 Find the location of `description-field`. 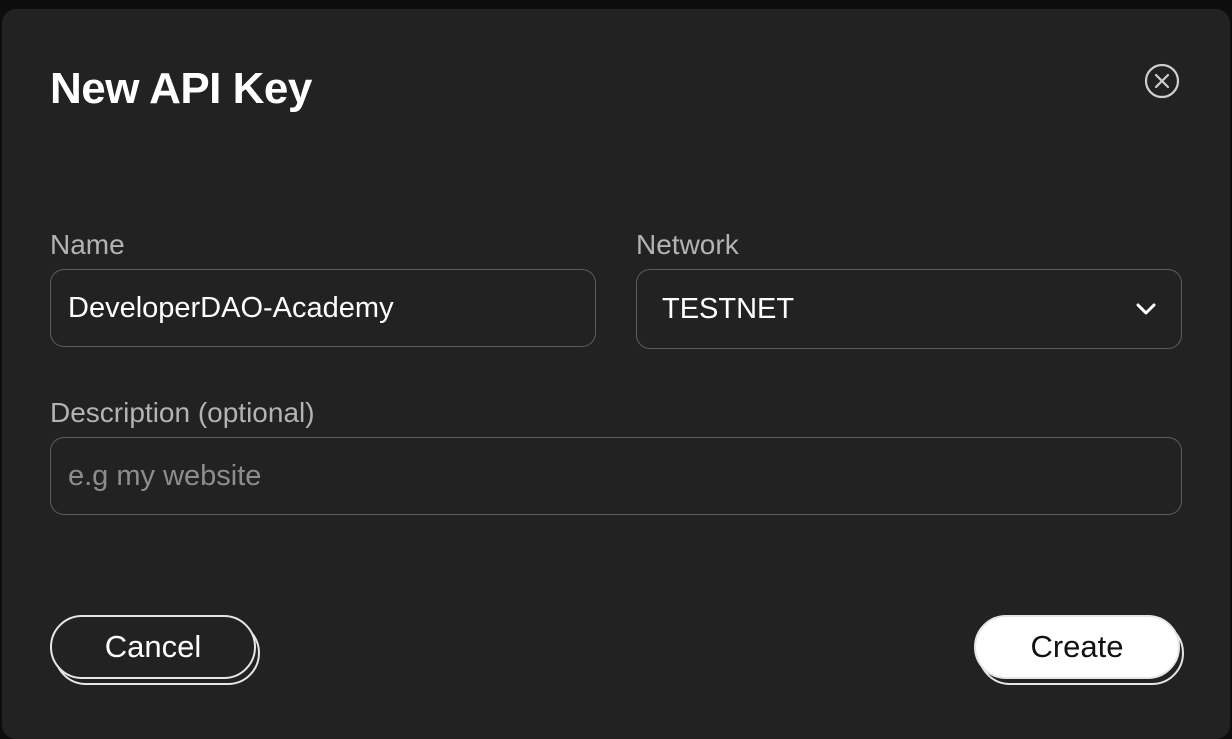

description-field is located at coordinates (616, 476).